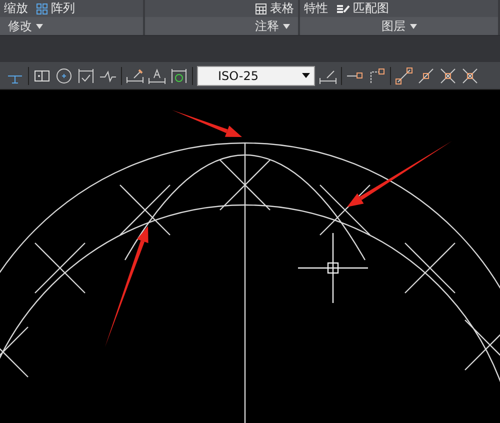 The image size is (500, 423). I want to click on dimension-style-dropdown: ISO-25, so click(256, 76).